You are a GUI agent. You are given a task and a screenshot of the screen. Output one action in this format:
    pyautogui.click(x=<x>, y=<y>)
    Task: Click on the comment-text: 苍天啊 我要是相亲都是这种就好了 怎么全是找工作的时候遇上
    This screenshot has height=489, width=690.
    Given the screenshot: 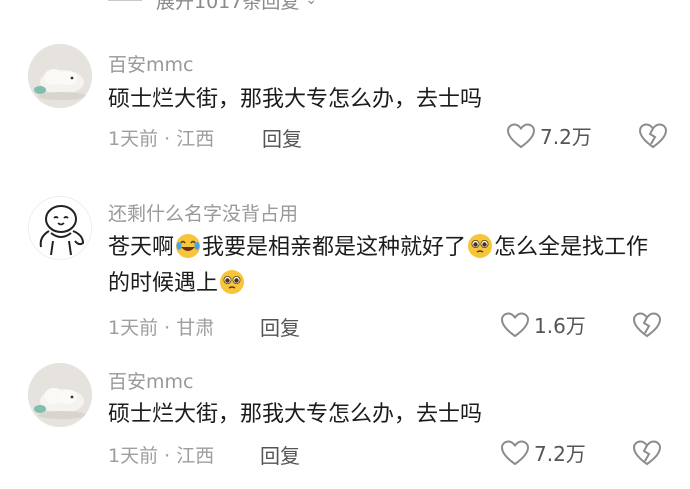 What is the action you would take?
    pyautogui.click(x=387, y=266)
    